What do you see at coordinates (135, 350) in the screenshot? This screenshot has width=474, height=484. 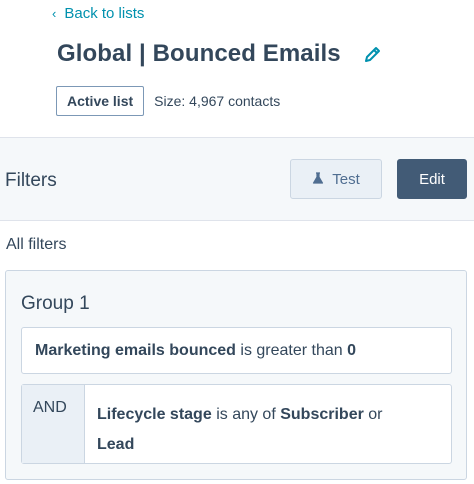 I see `filter-property: Marketing emails bounced` at bounding box center [135, 350].